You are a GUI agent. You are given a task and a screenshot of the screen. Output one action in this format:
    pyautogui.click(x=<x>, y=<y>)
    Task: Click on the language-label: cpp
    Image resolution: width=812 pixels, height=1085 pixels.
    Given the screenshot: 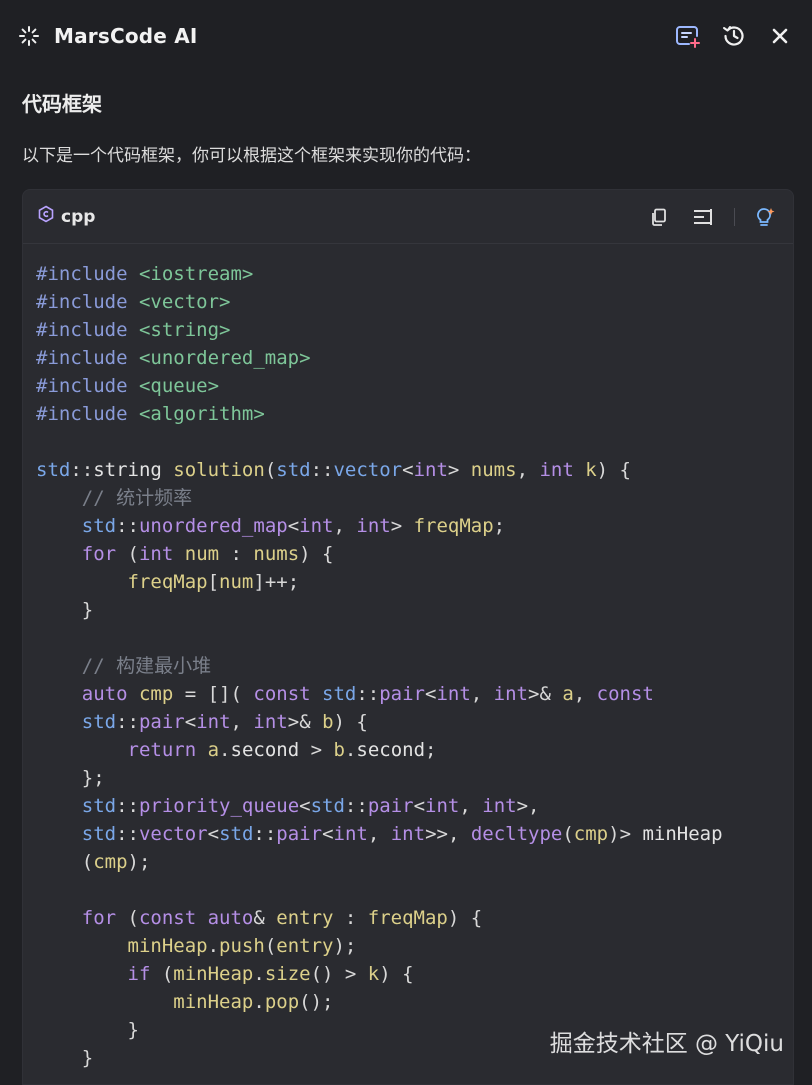 What is the action you would take?
    pyautogui.click(x=66, y=216)
    